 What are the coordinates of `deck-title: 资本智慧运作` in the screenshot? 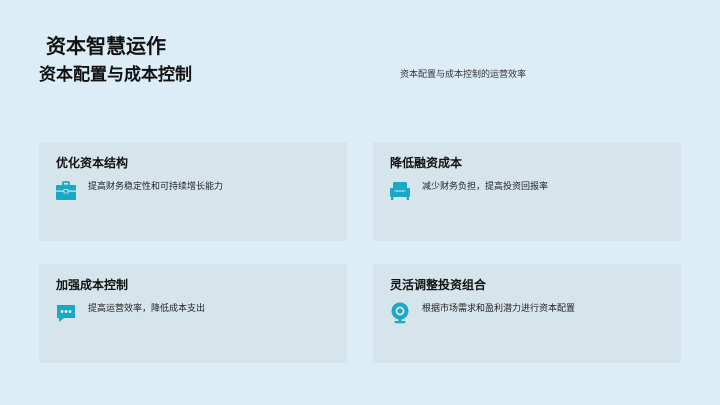 It's located at (106, 46).